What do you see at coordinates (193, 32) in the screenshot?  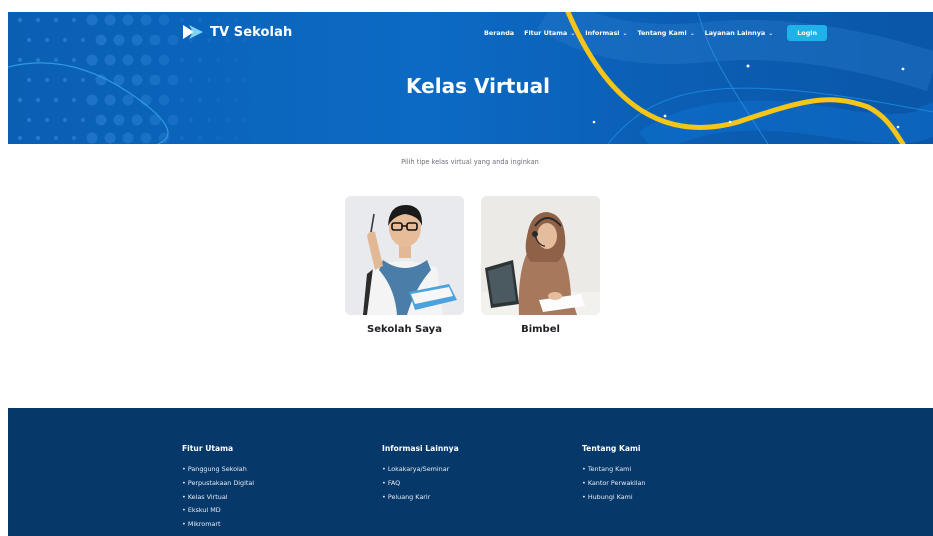 I see `tv-sekolah-logo-icon` at bounding box center [193, 32].